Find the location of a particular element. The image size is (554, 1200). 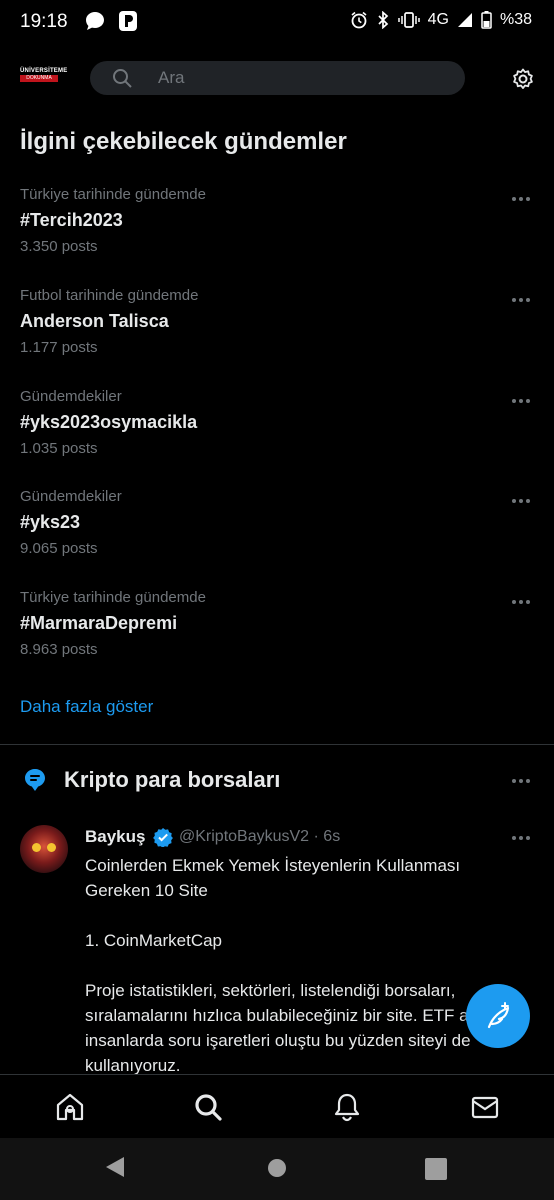

trend-name: #Tercih2023 is located at coordinates (71, 220).